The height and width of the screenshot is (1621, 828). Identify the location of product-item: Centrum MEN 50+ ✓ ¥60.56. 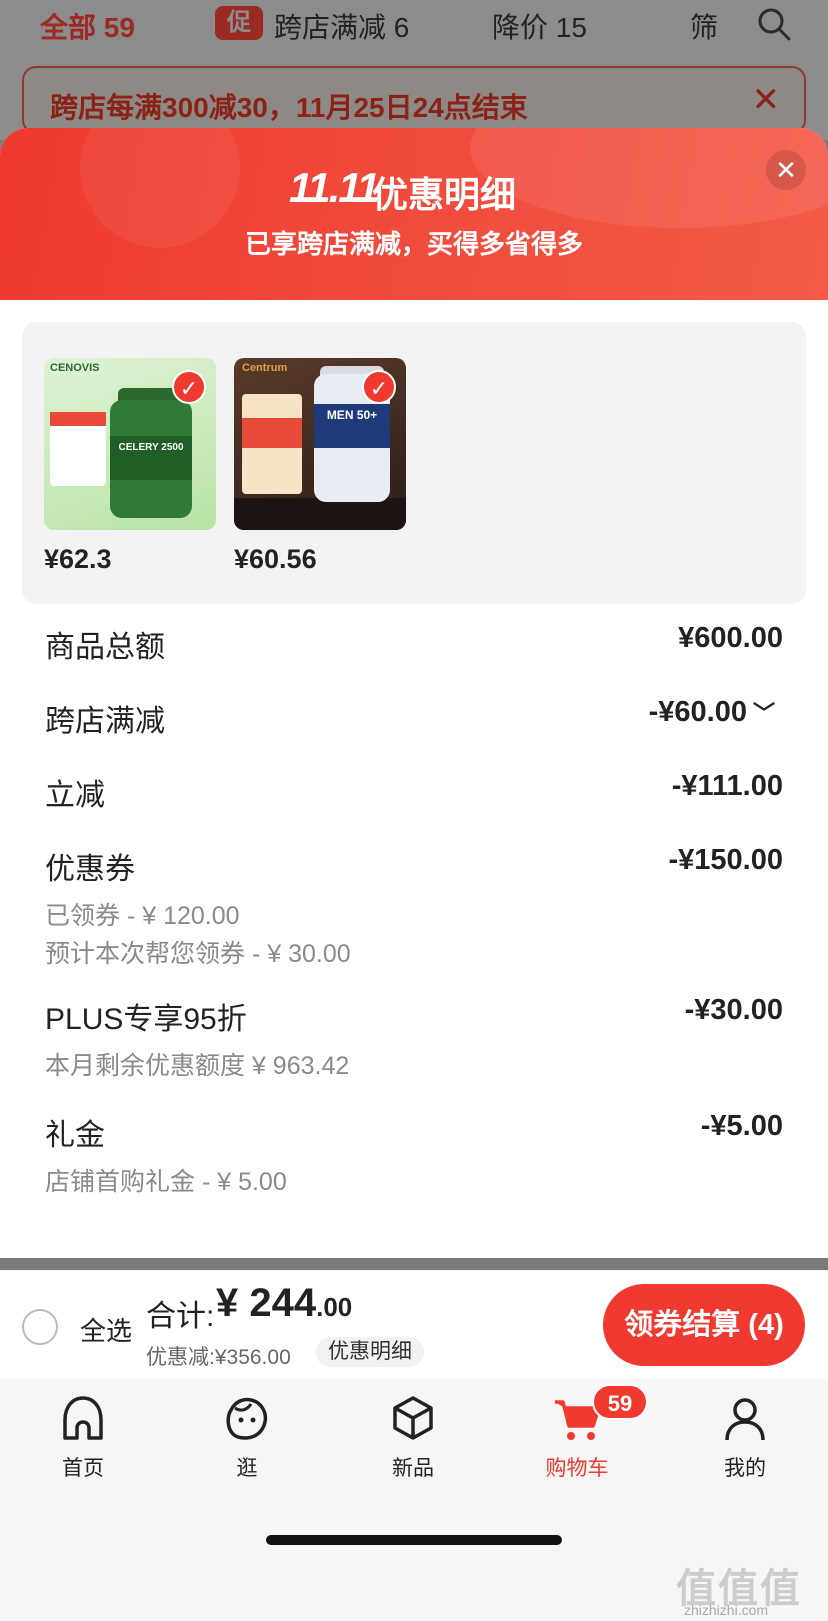
(320, 466).